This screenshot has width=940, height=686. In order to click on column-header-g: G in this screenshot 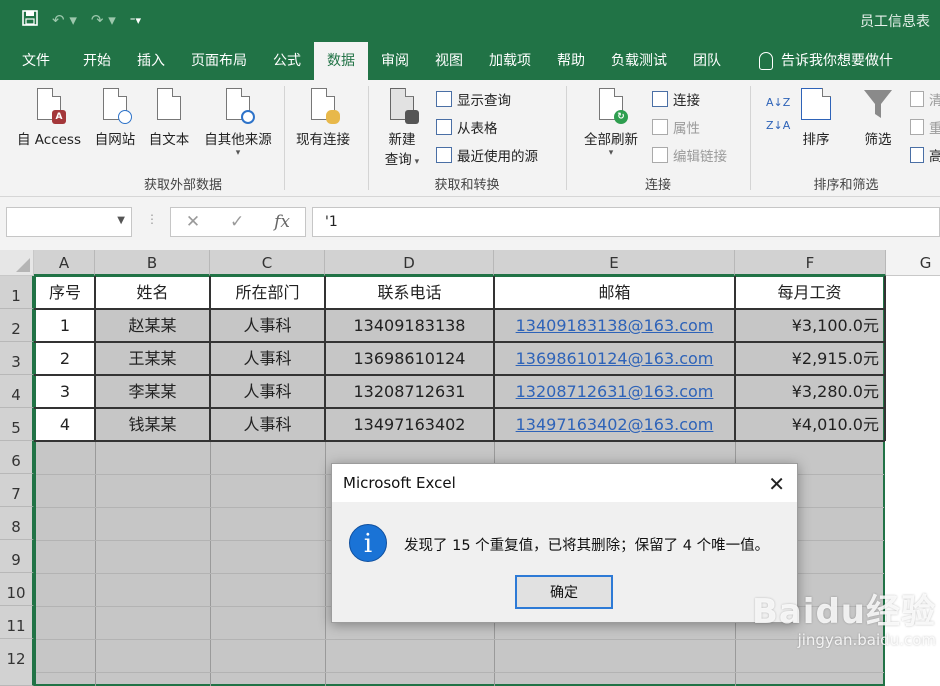, I will do `click(913, 263)`.